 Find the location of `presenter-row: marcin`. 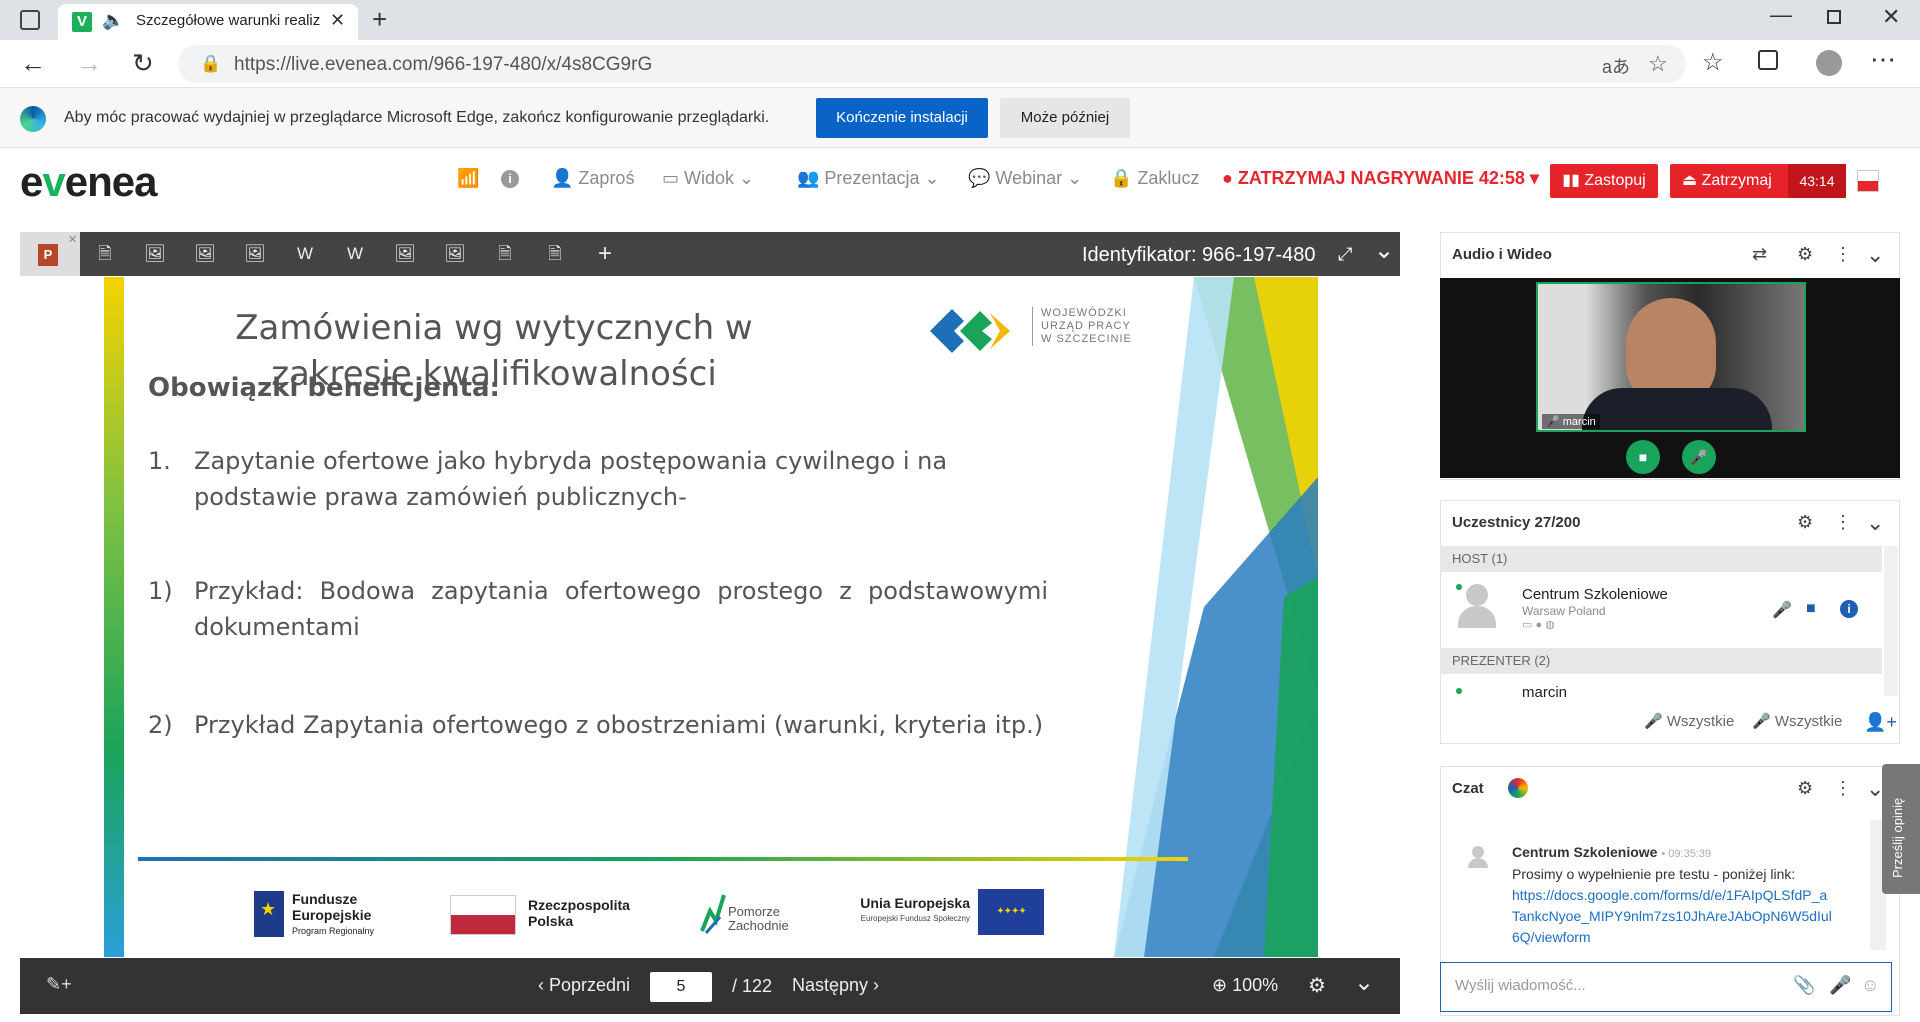

presenter-row: marcin is located at coordinates (1672, 691).